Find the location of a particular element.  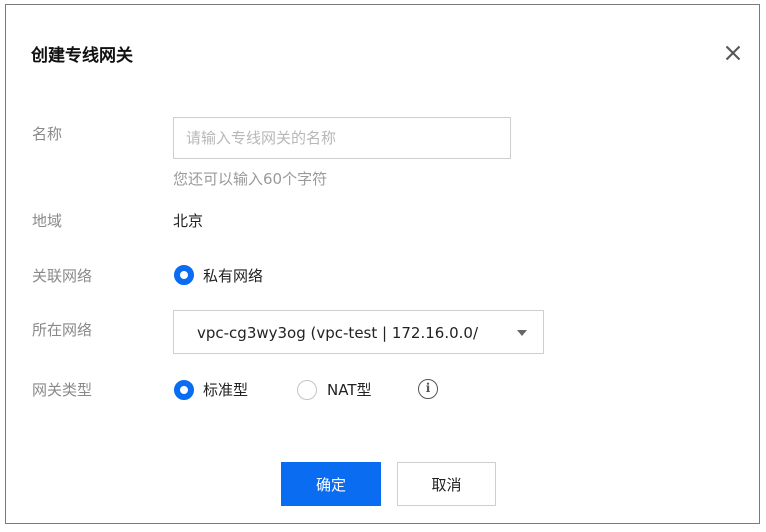

nat-type-radio-label: NAT型 is located at coordinates (349, 389).